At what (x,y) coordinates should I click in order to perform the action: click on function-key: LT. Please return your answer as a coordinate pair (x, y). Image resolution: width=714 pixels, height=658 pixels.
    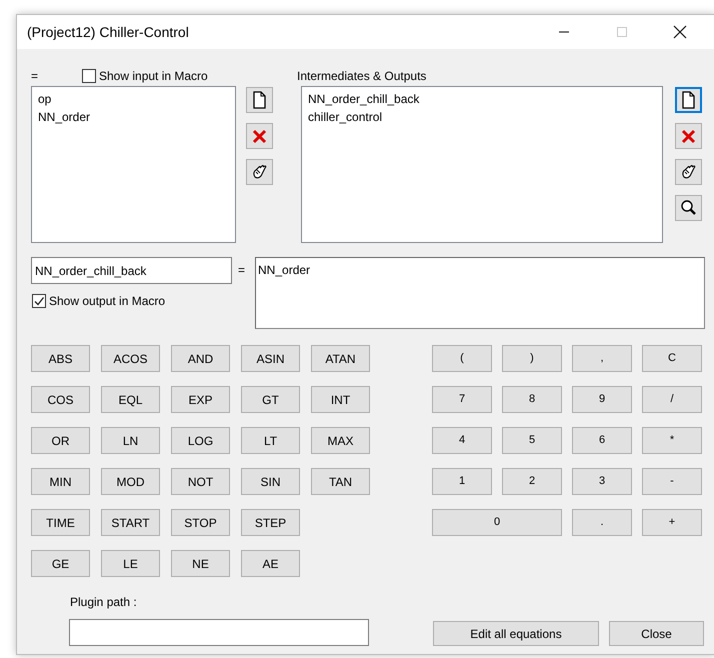
    Looking at the image, I should click on (270, 440).